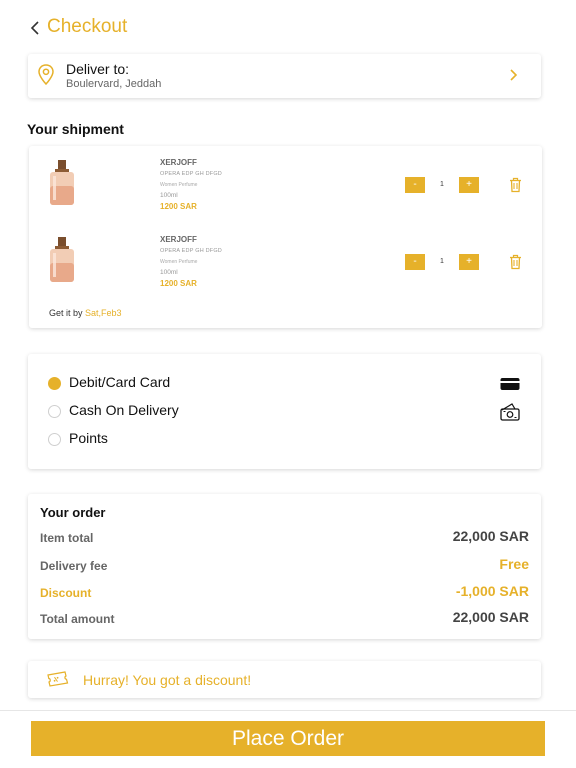 The width and height of the screenshot is (576, 768). Describe the element at coordinates (167, 680) in the screenshot. I see `discount-message: Hurray! You got a discount!` at that location.